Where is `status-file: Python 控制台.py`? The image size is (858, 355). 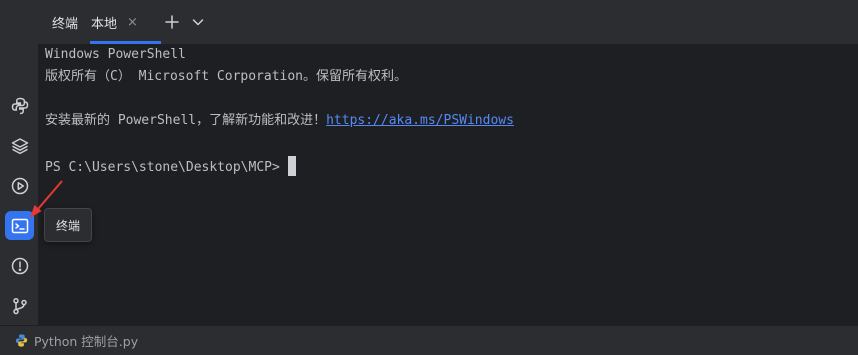 status-file: Python 控制台.py is located at coordinates (76, 340).